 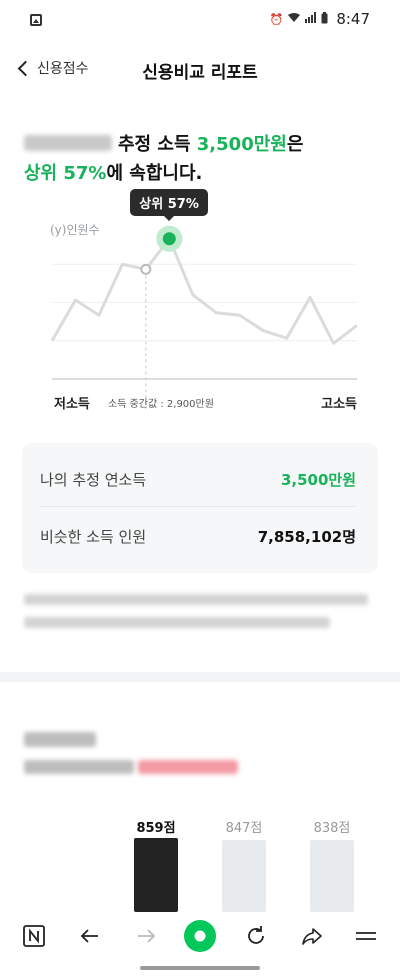 I want to click on rank-value: 상위 57%, so click(x=65, y=173).